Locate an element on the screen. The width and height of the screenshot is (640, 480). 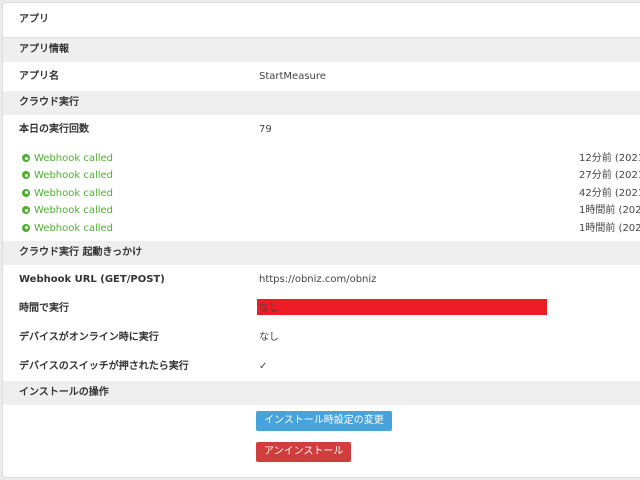
log-time: 27分前 (2021/ is located at coordinates (609, 176).